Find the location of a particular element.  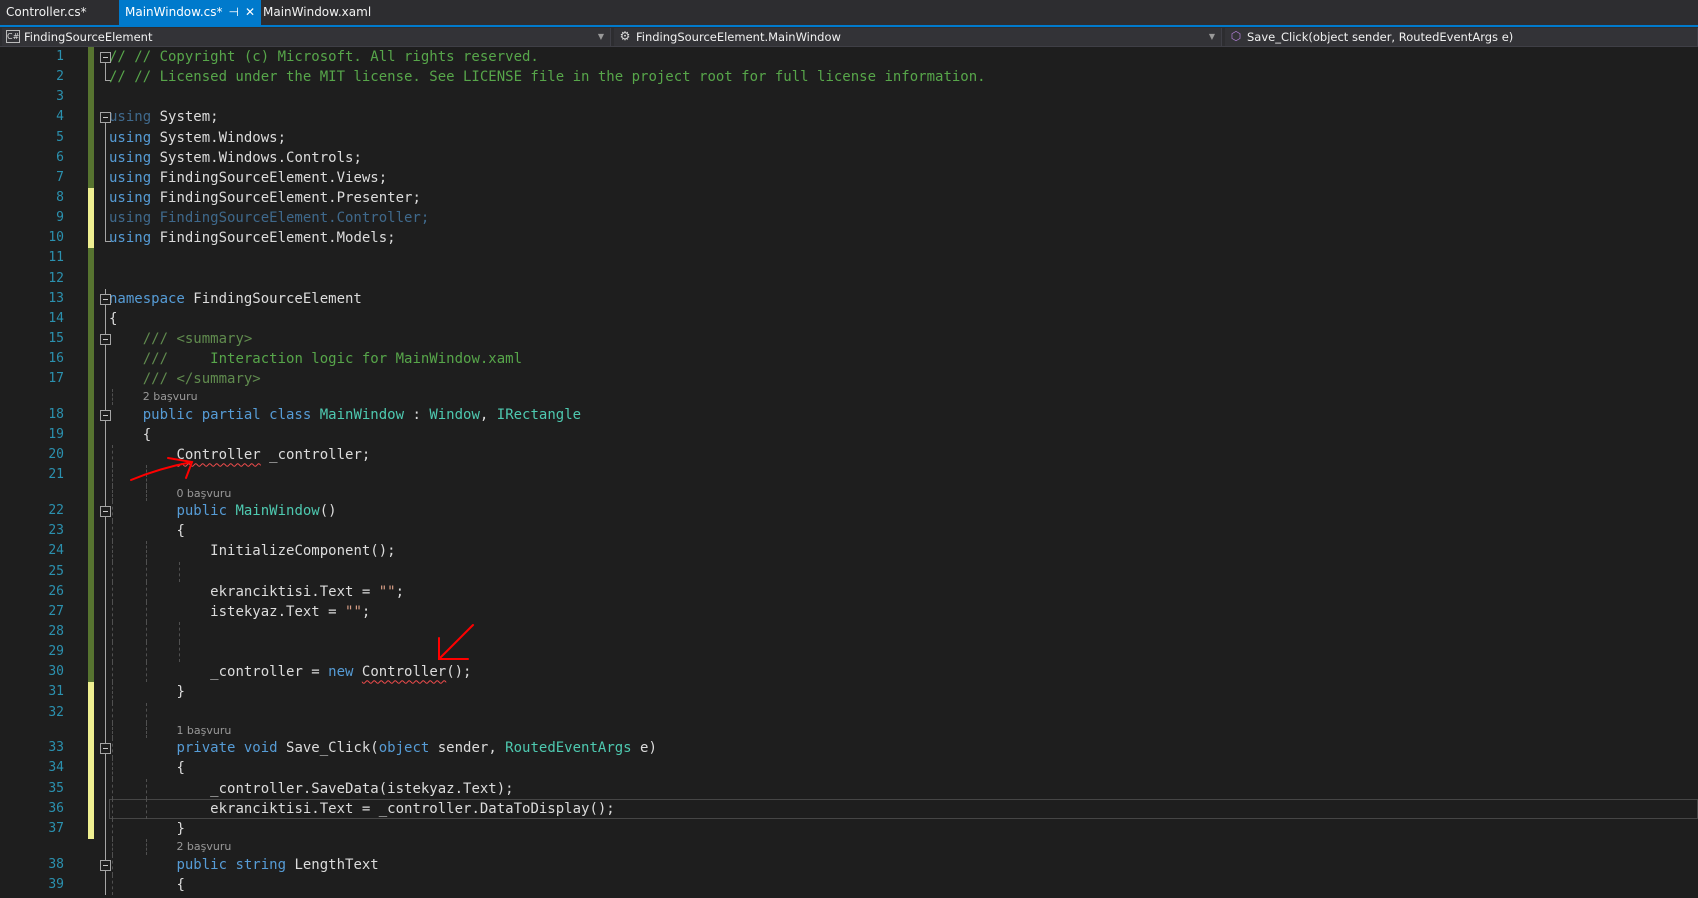

code-line: 20 Controller _controller; is located at coordinates (849, 455).